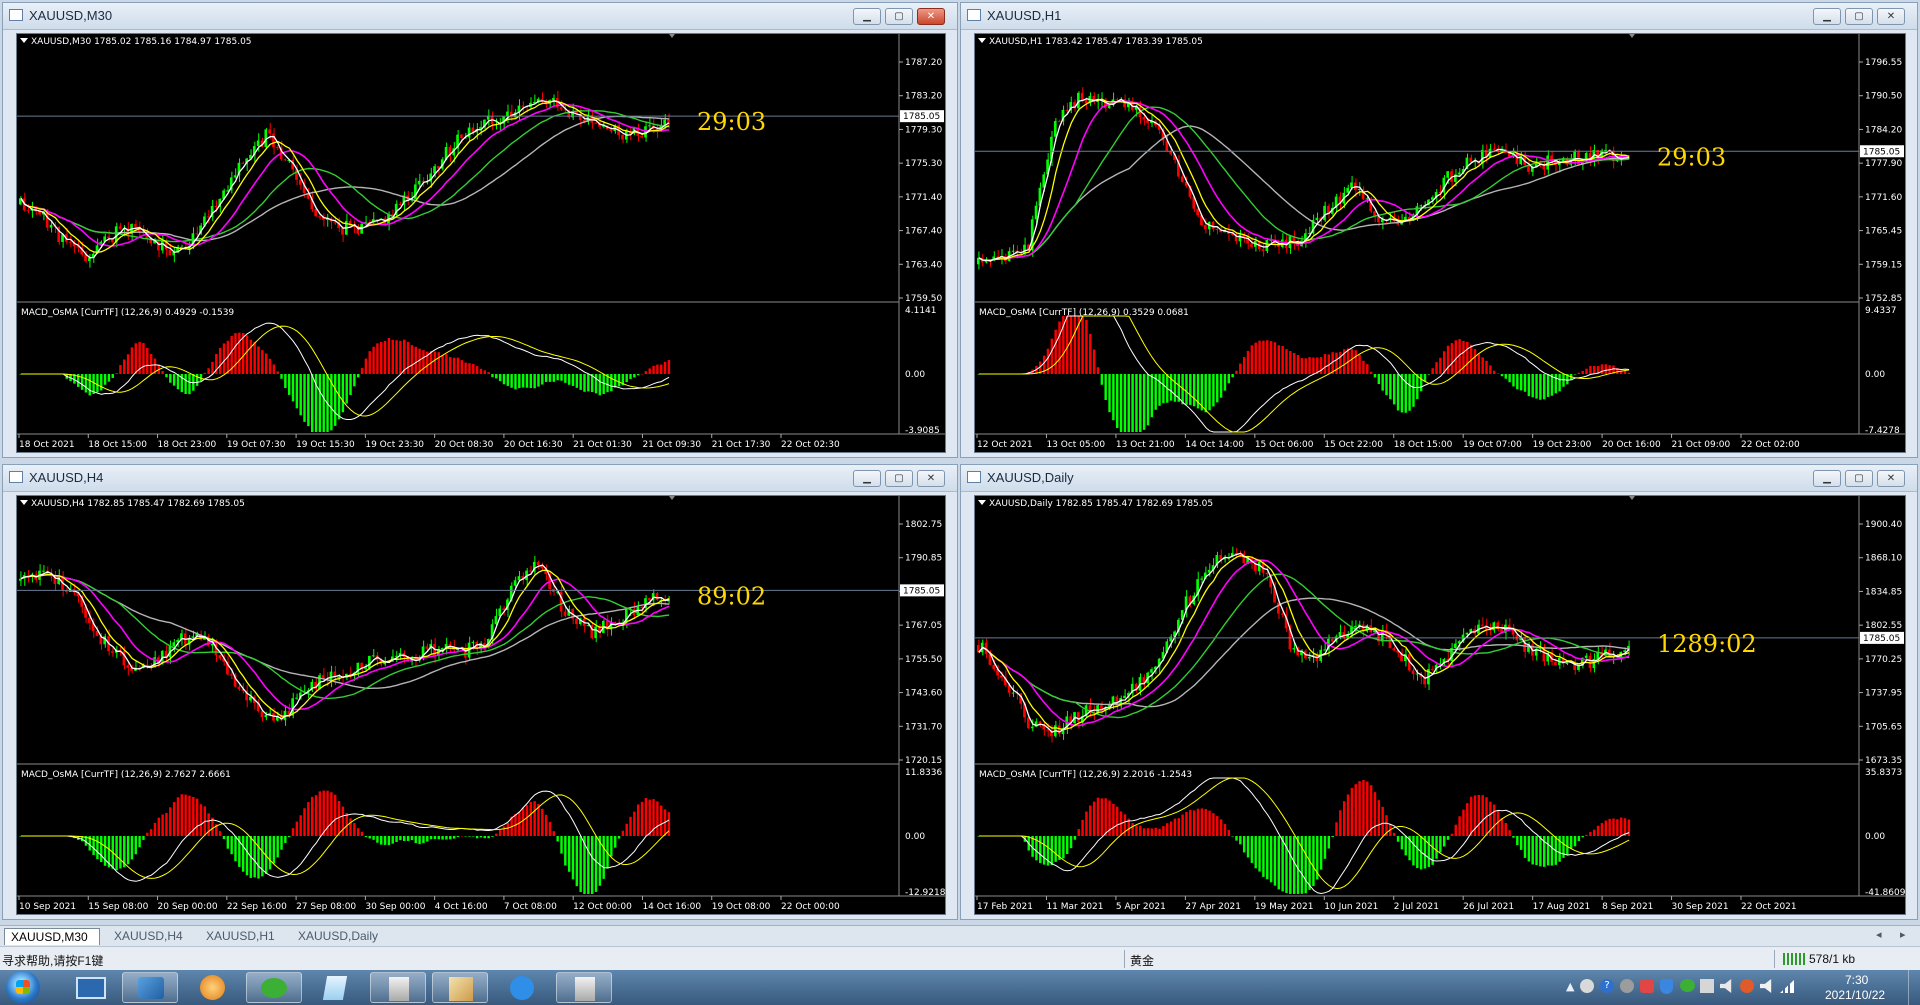 This screenshot has height=1005, width=1920. I want to click on windows-logo-icon, so click(23, 987).